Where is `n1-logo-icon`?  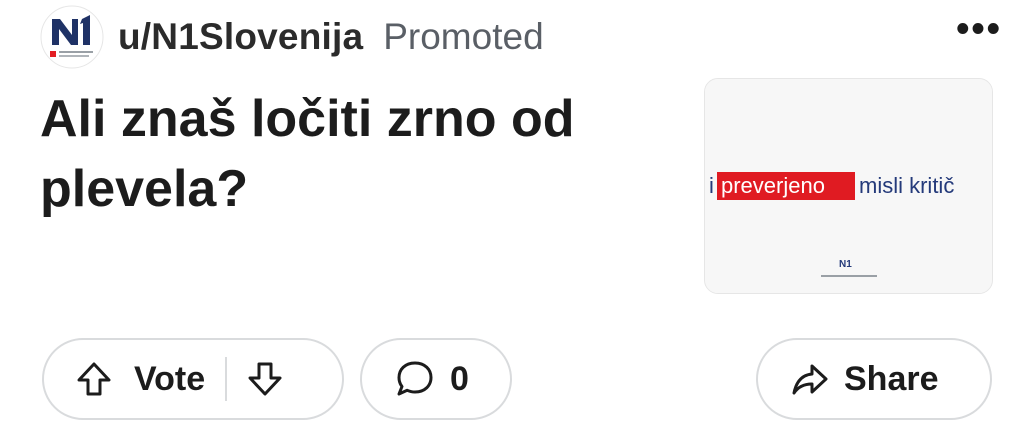
n1-logo-icon is located at coordinates (72, 37).